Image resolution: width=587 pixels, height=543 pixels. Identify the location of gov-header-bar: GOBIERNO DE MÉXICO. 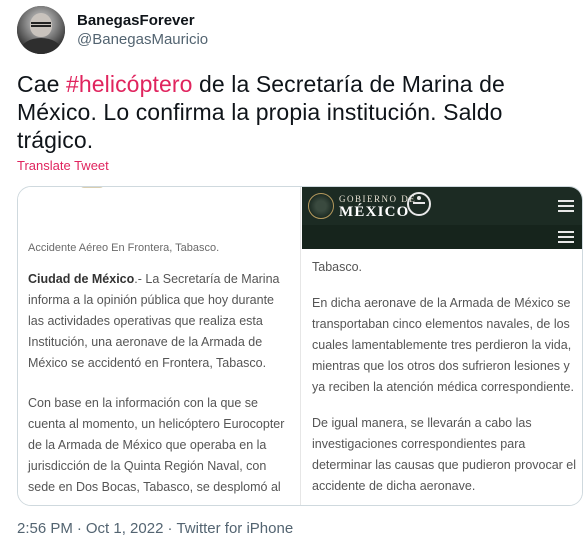
(442, 206).